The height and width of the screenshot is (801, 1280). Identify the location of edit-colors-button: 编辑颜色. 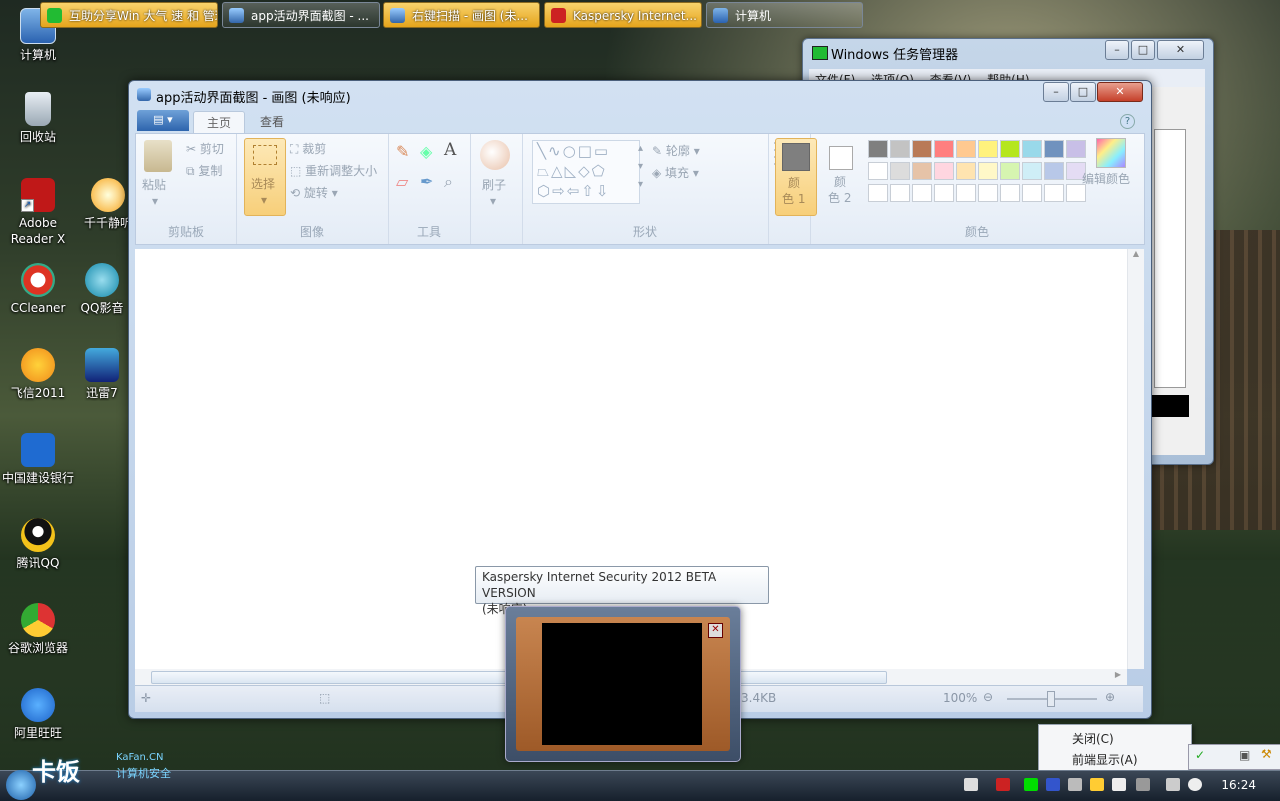
(1106, 178).